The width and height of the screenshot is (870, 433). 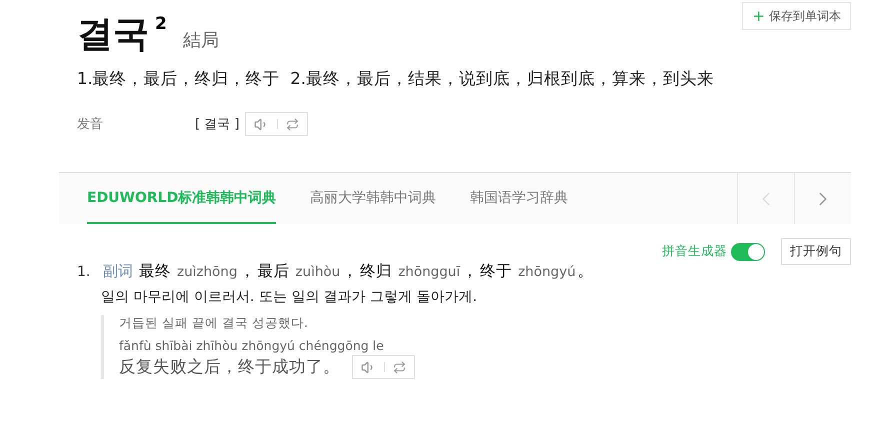 I want to click on plus-icon: +, so click(x=758, y=16).